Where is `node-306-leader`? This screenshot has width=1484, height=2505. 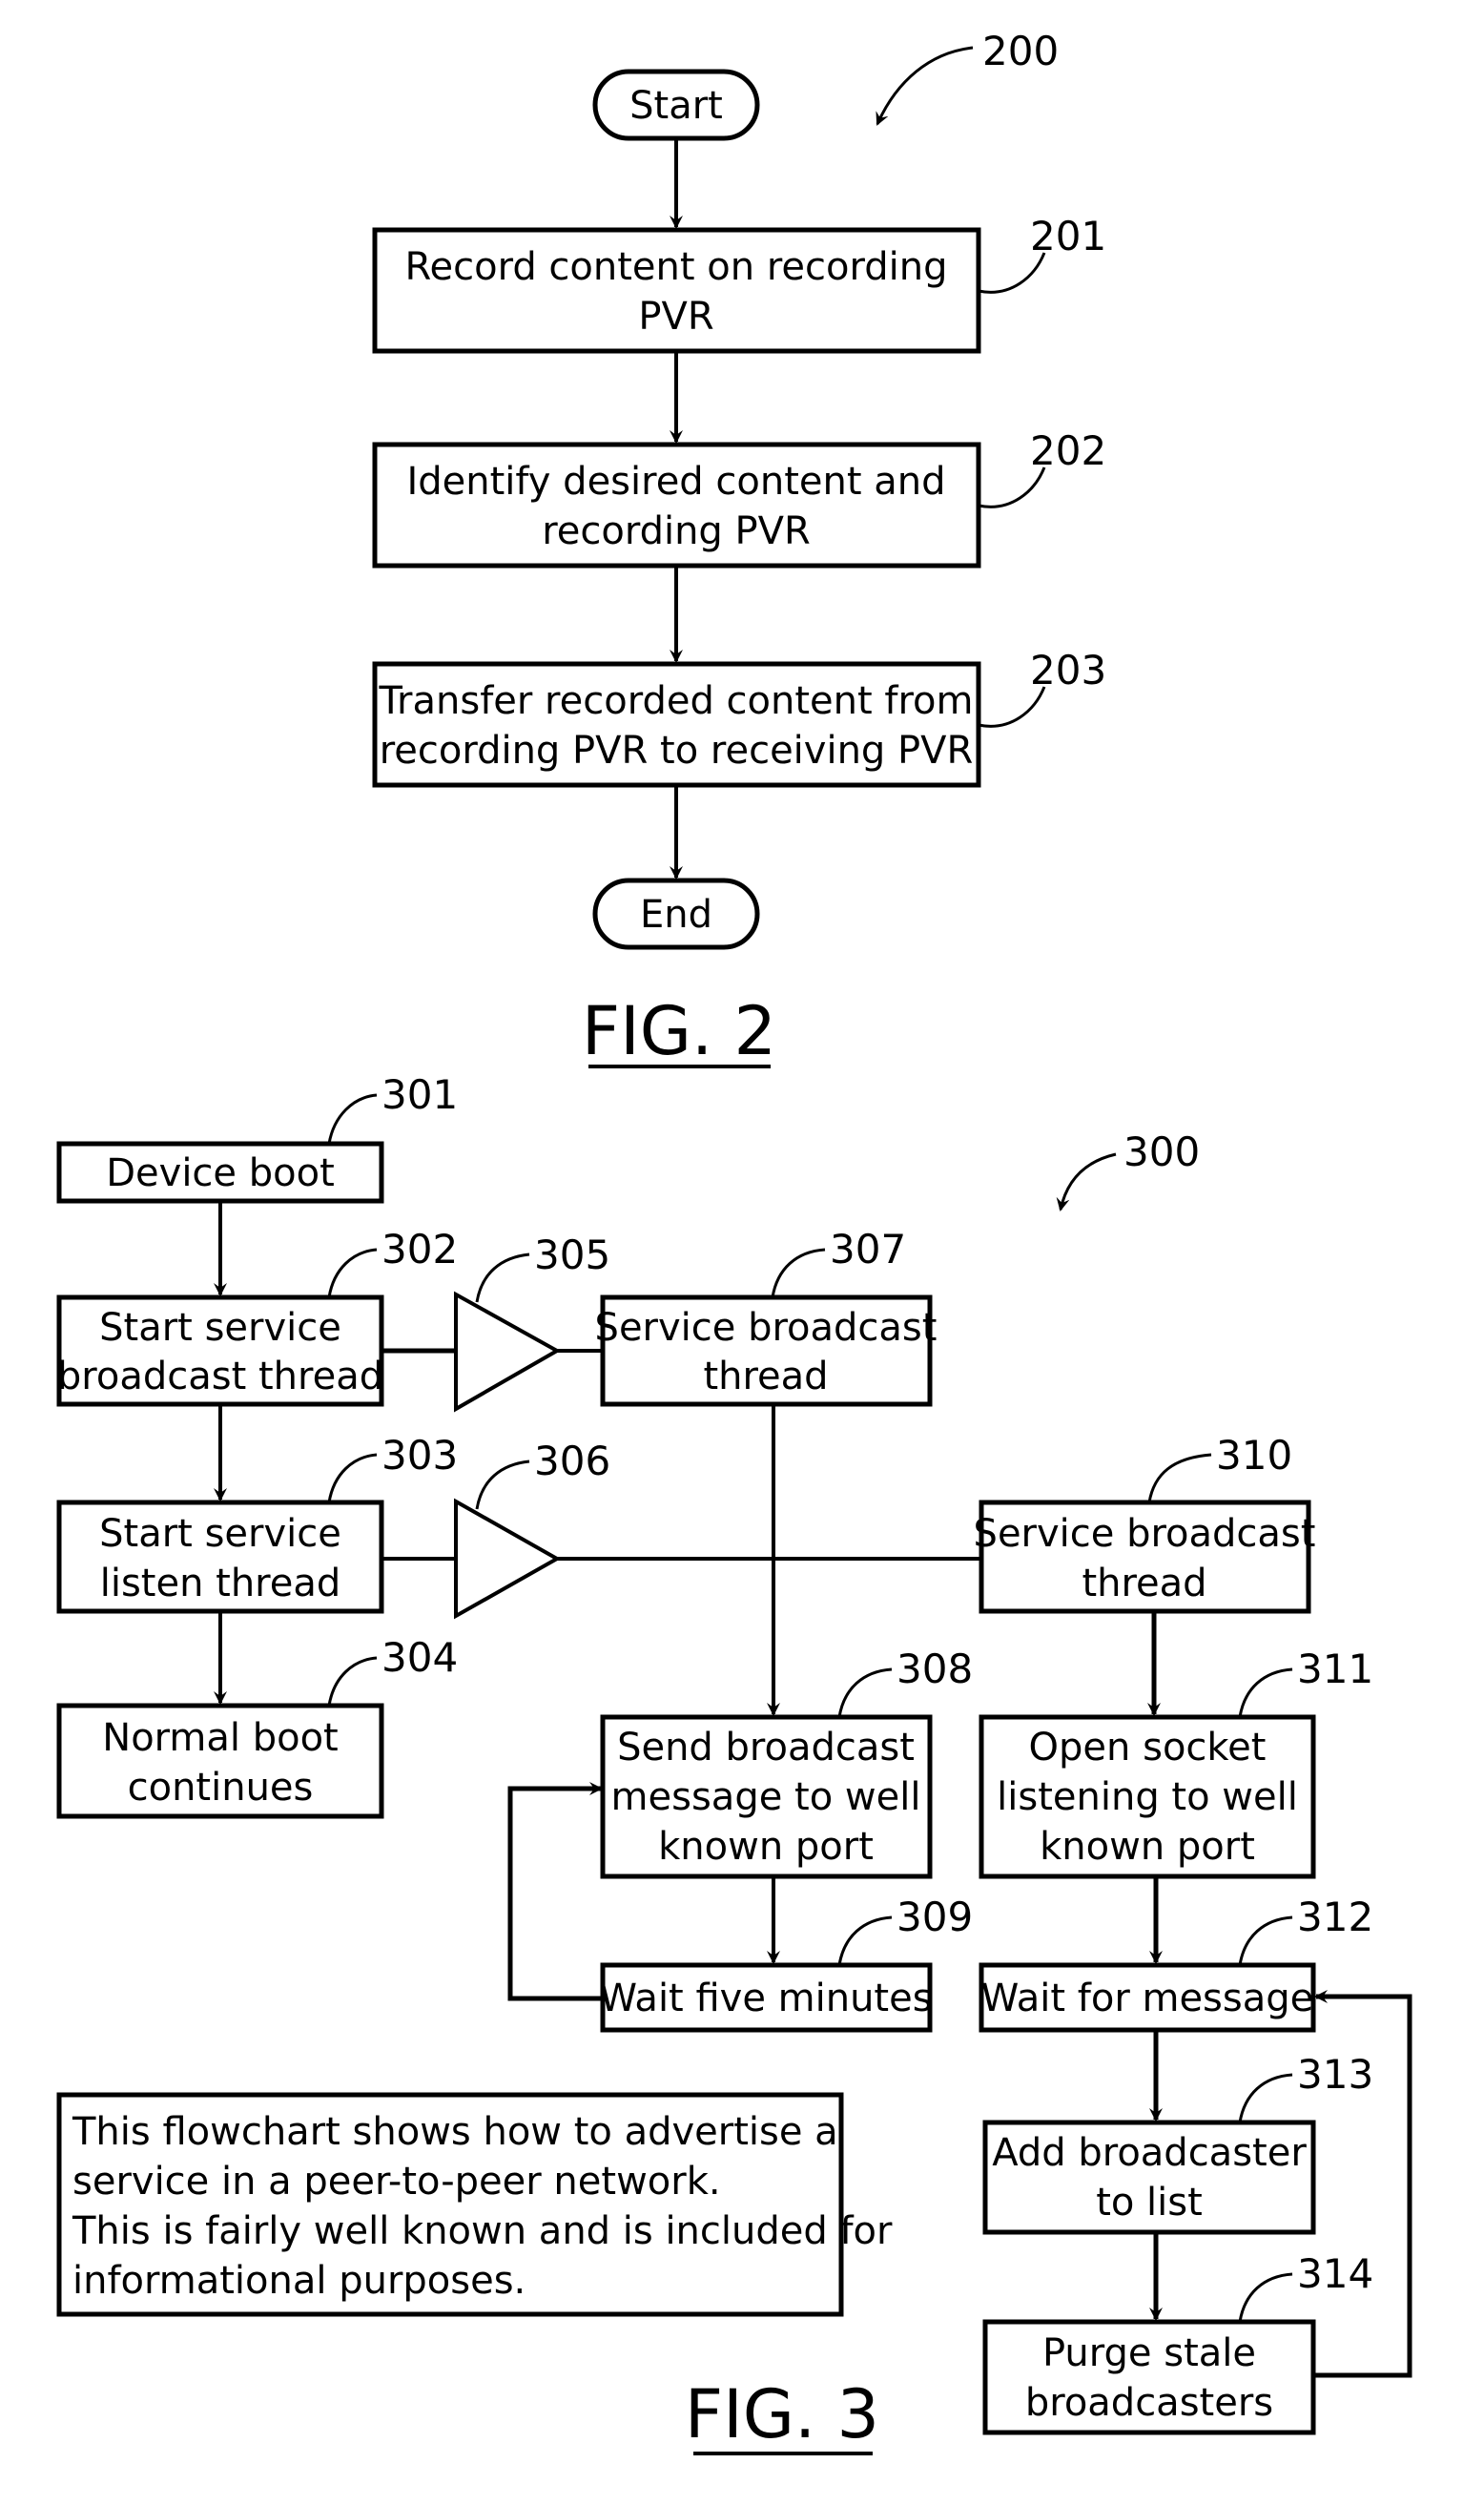 node-306-leader is located at coordinates (502, 1485).